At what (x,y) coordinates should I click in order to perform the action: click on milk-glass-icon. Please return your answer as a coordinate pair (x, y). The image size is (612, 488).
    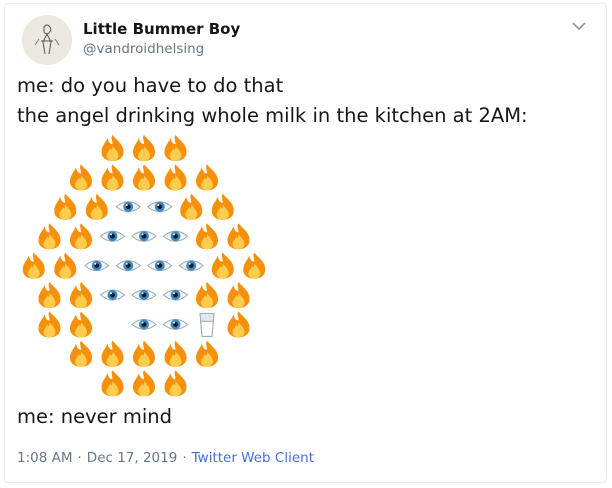
    Looking at the image, I should click on (207, 324).